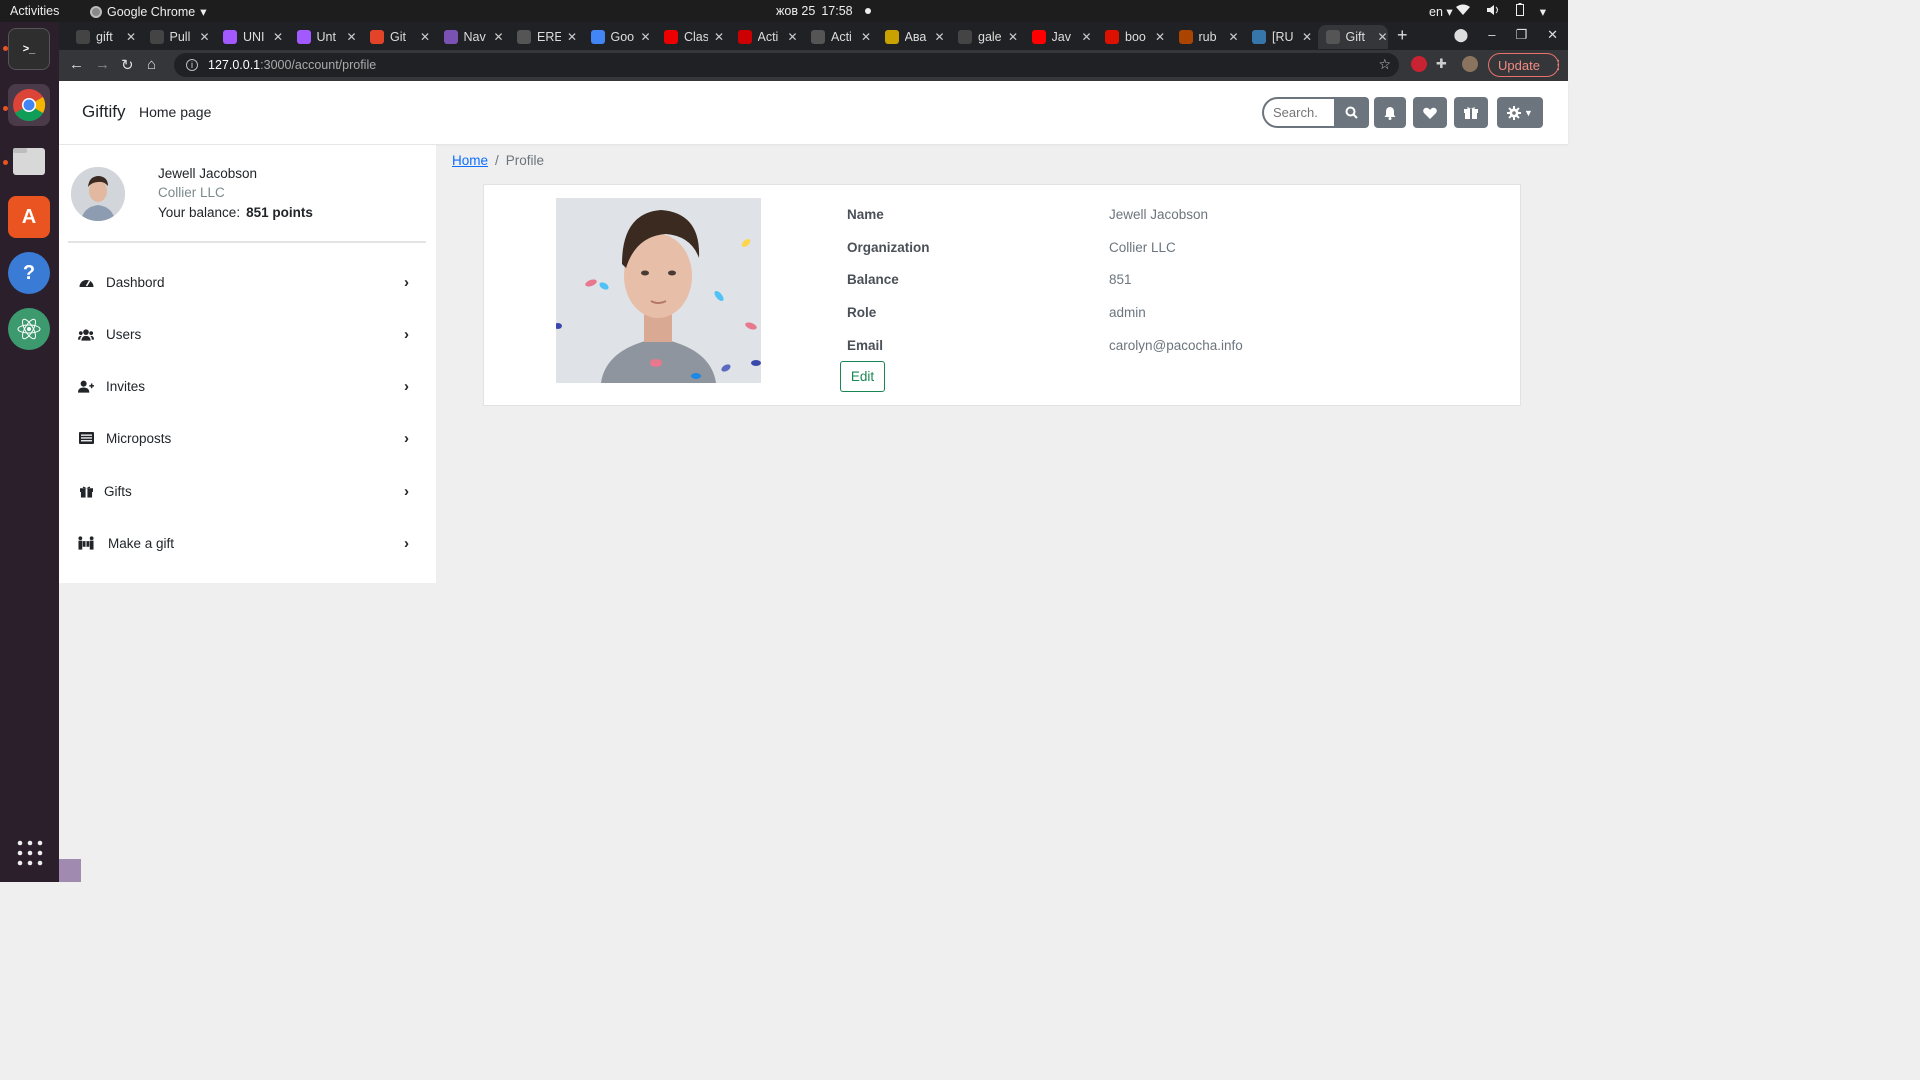  What do you see at coordinates (865, 345) in the screenshot?
I see `field-label-email: Email` at bounding box center [865, 345].